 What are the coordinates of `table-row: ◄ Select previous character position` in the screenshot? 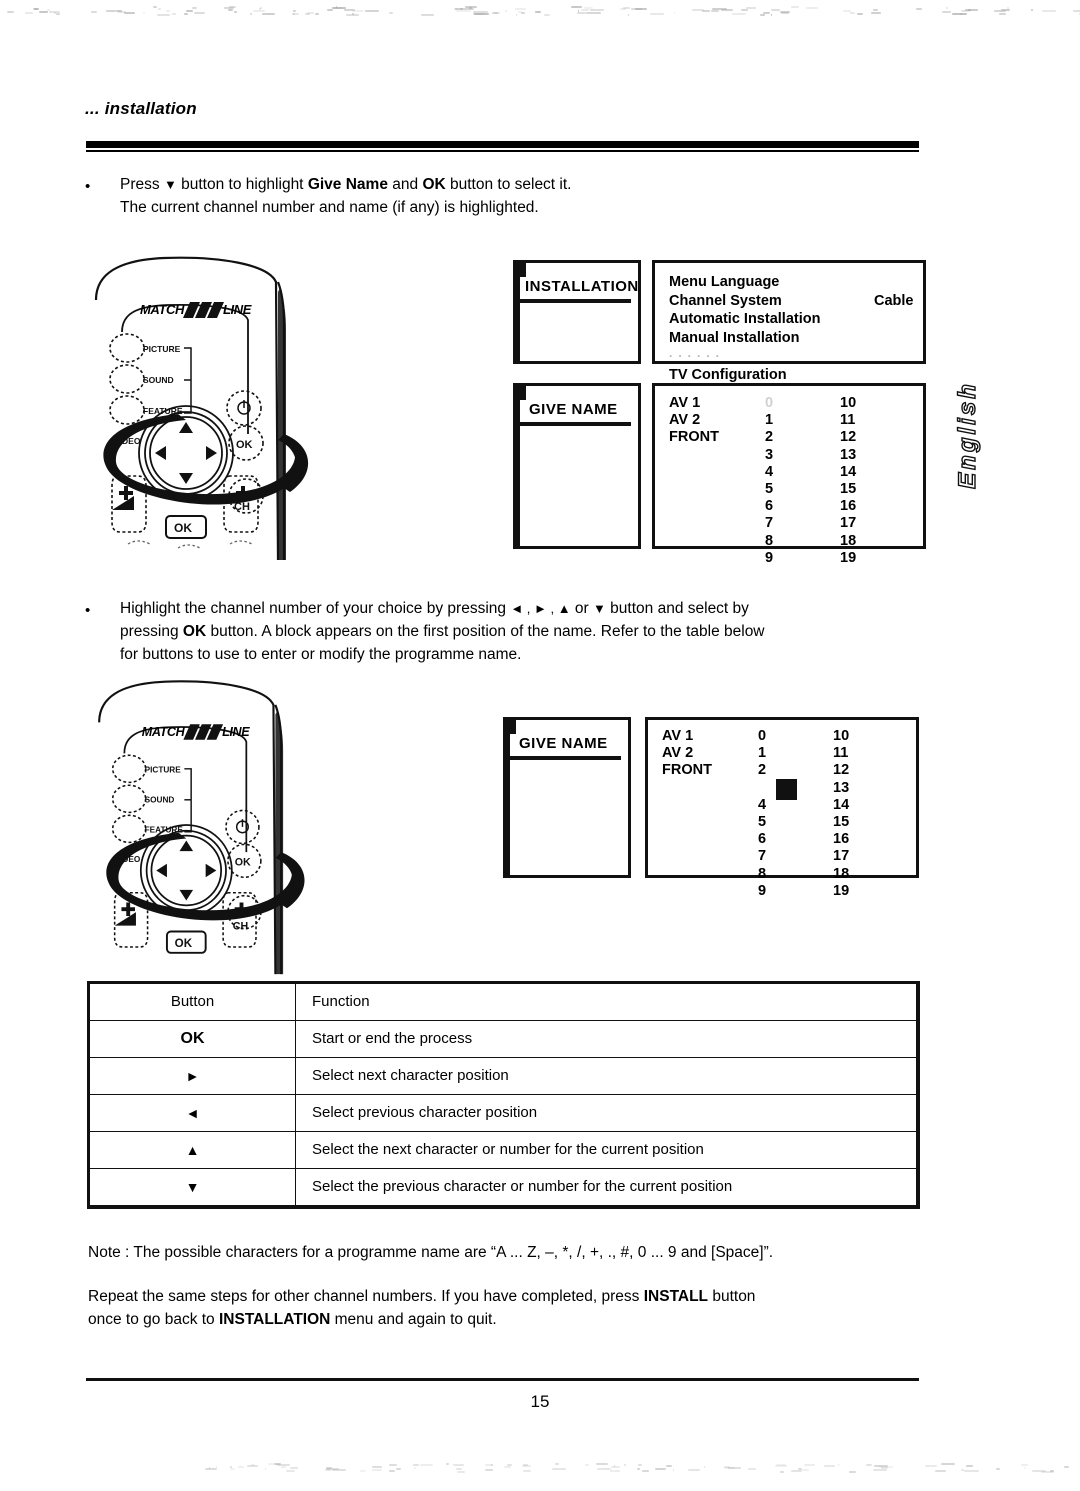 It's located at (503, 1113).